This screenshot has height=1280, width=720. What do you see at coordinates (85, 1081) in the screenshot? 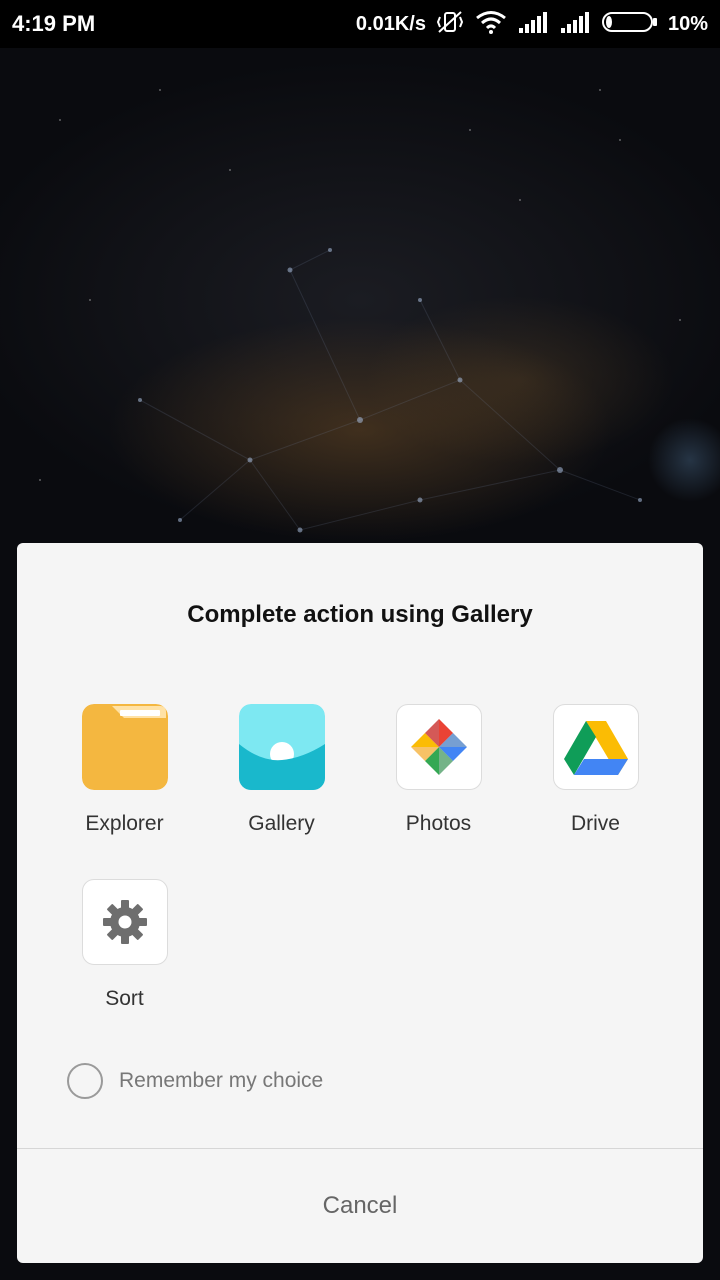
I see `remember-choice-radio` at bounding box center [85, 1081].